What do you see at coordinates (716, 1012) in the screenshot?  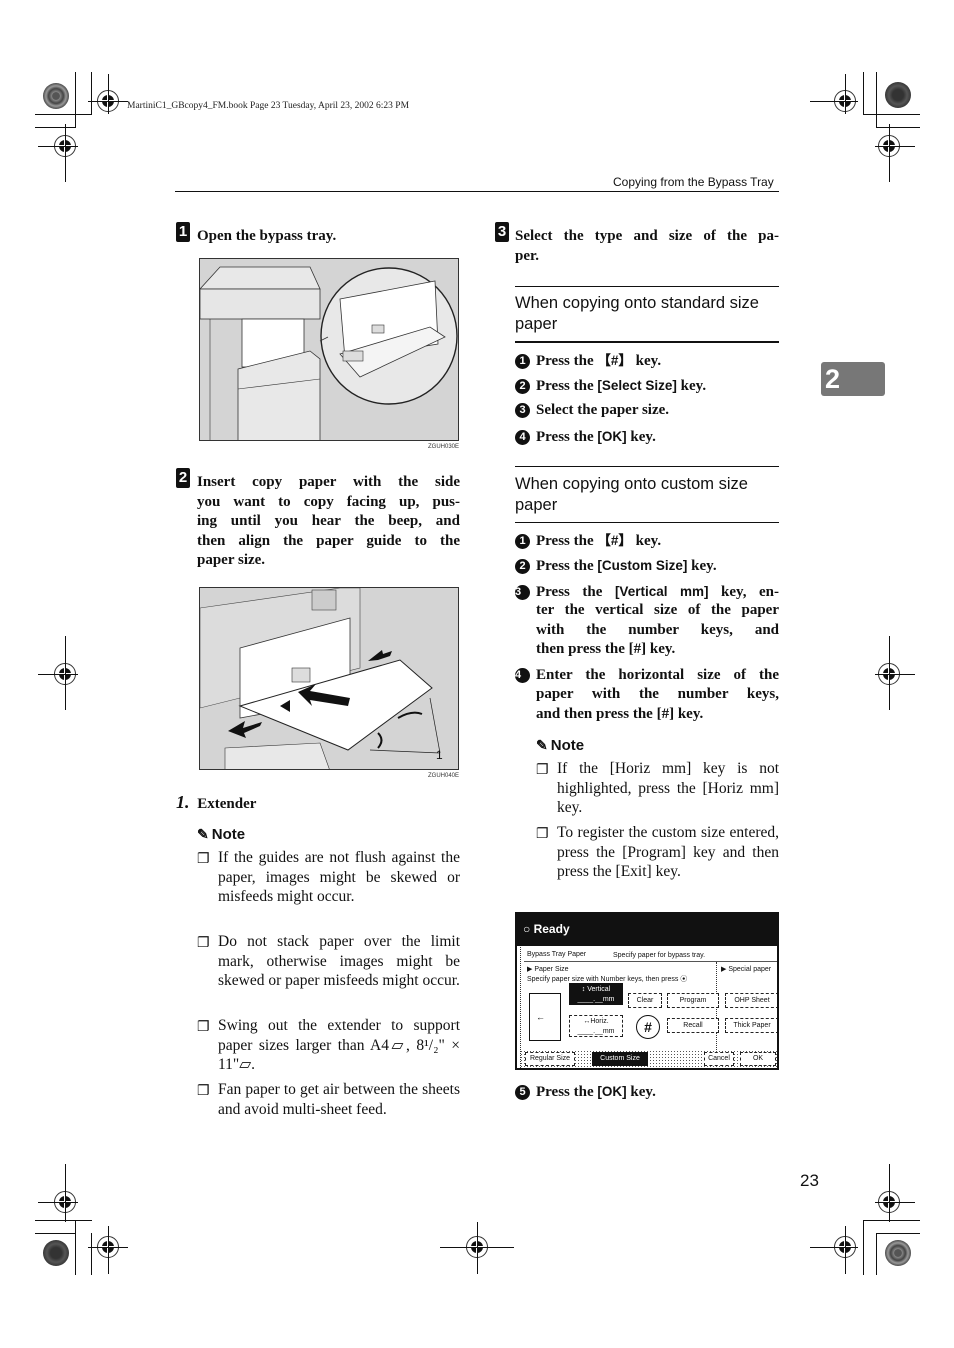 I see `divider` at bounding box center [716, 1012].